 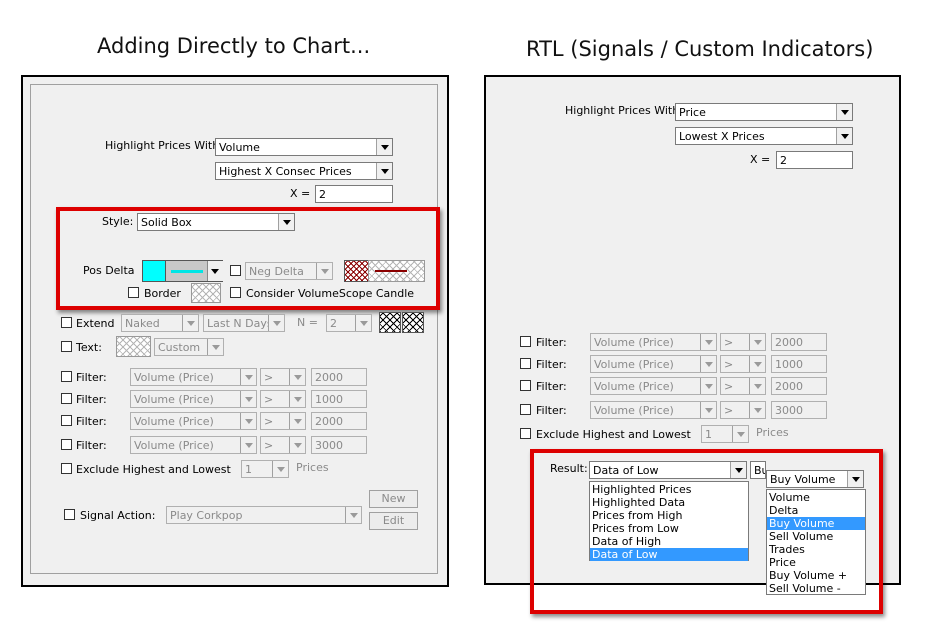 I want to click on text-color-swatch, so click(x=133, y=346).